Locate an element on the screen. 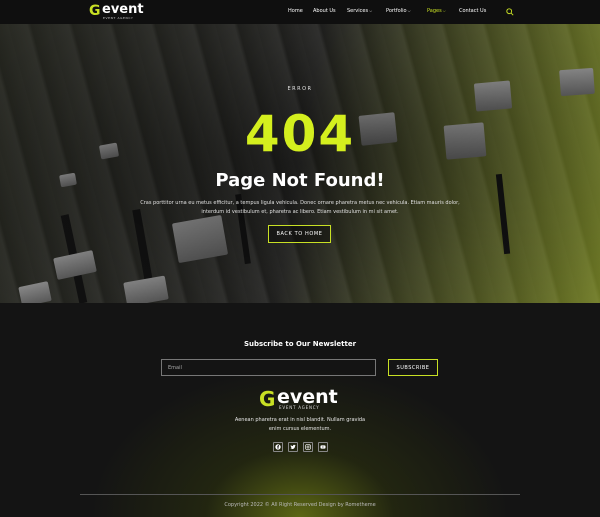  footer-logo-letter: G is located at coordinates (267, 399).